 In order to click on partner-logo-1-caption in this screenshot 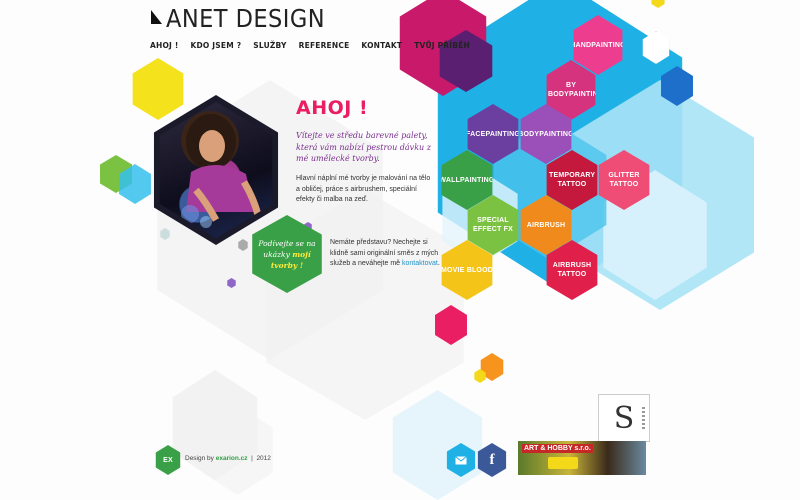, I will do `click(643, 418)`.